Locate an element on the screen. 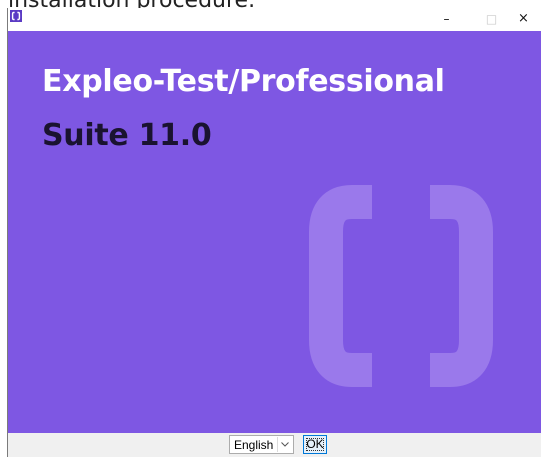 This screenshot has height=457, width=541. ok-button: OK is located at coordinates (315, 444).